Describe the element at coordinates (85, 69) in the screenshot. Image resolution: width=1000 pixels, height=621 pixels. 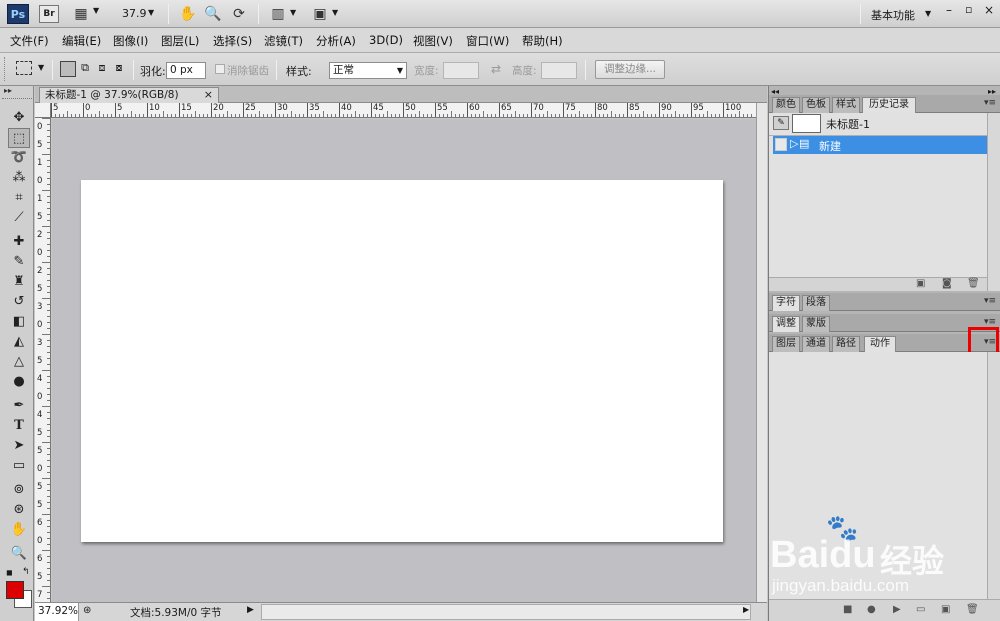
I see `add-selection-icon: ⧉` at that location.